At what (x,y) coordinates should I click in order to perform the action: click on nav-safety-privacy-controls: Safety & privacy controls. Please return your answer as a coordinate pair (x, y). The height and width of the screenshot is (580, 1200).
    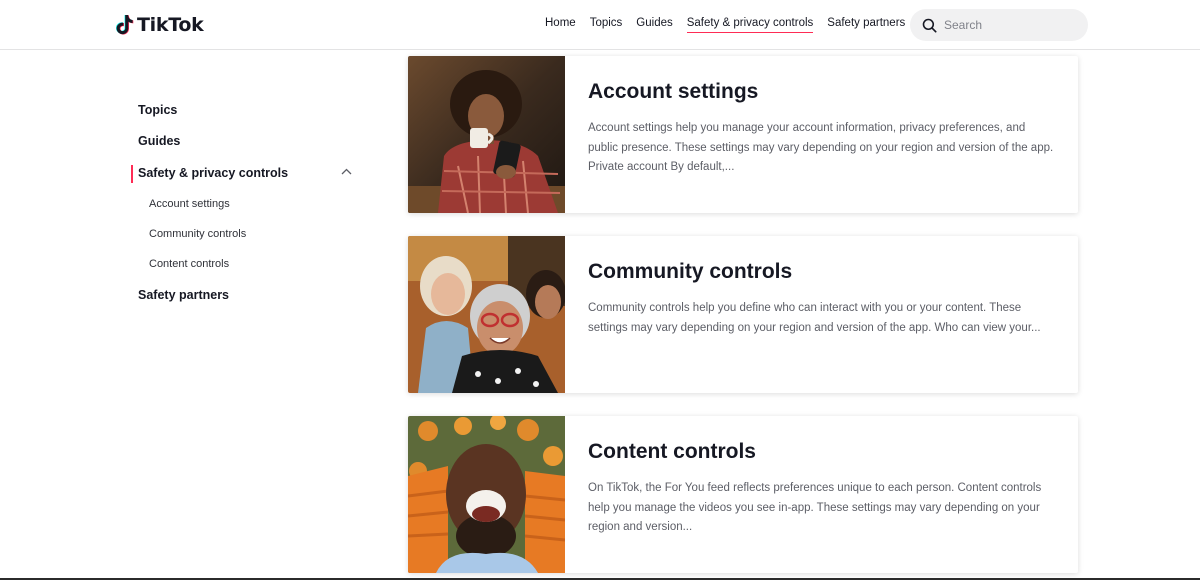
    Looking at the image, I should click on (750, 25).